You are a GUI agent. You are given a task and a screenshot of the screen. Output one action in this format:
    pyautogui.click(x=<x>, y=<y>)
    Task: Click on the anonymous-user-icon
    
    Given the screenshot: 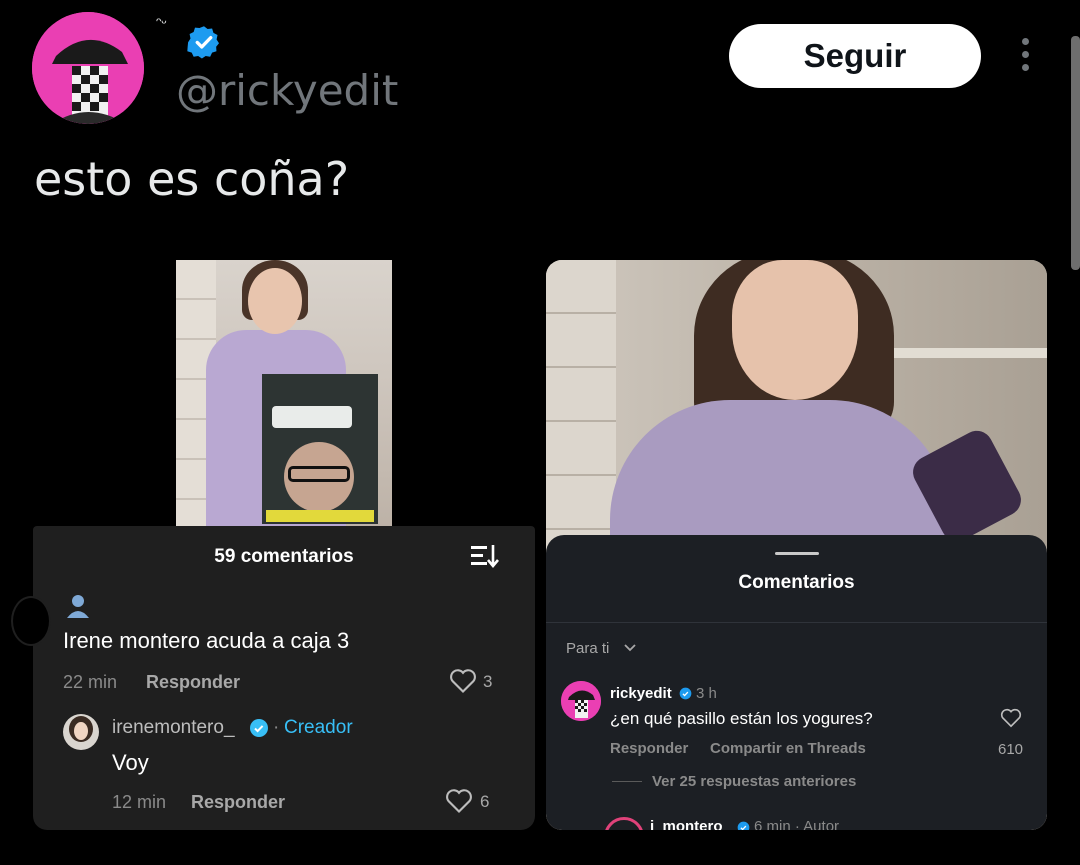 What is the action you would take?
    pyautogui.click(x=78, y=606)
    